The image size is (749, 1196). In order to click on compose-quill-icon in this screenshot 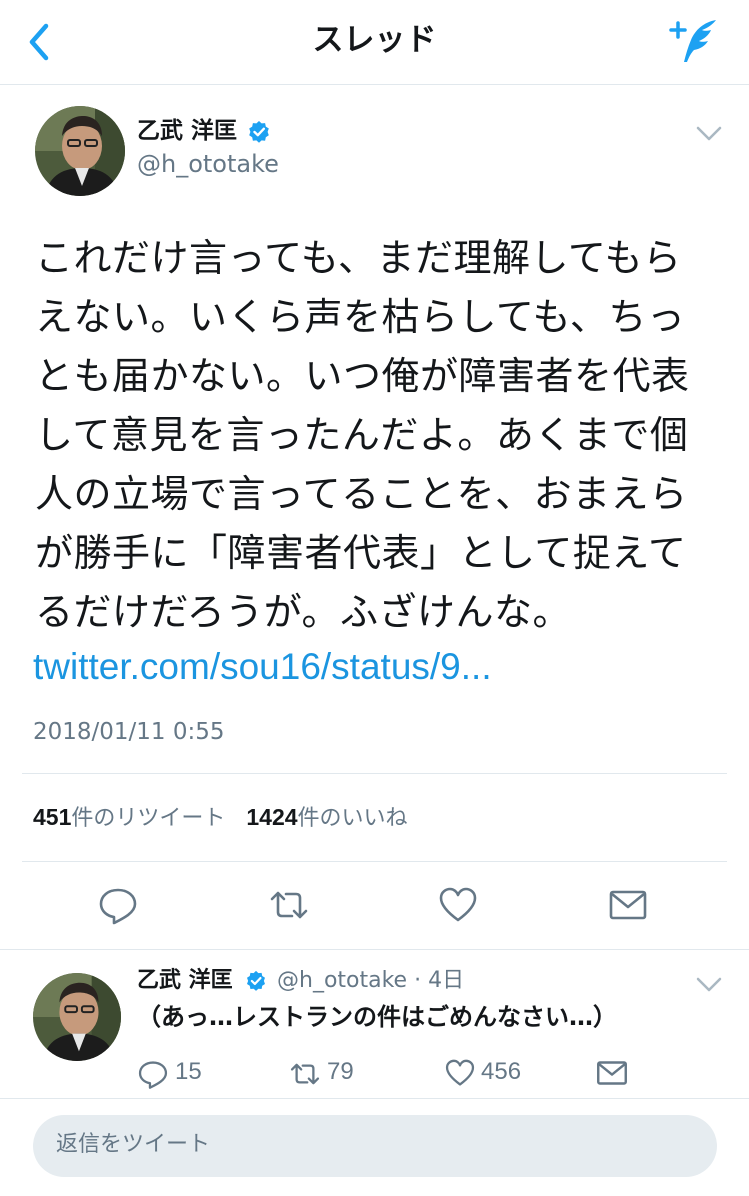, I will do `click(692, 41)`.